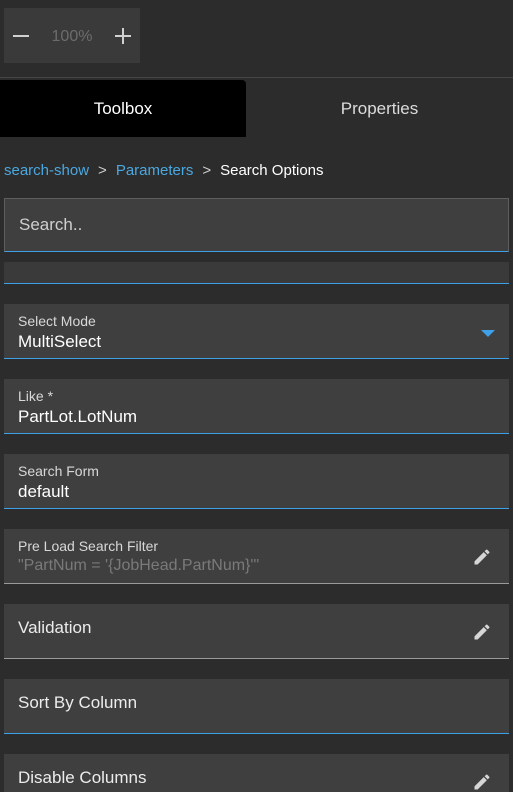 This screenshot has height=792, width=513. I want to click on search-input, so click(256, 225).